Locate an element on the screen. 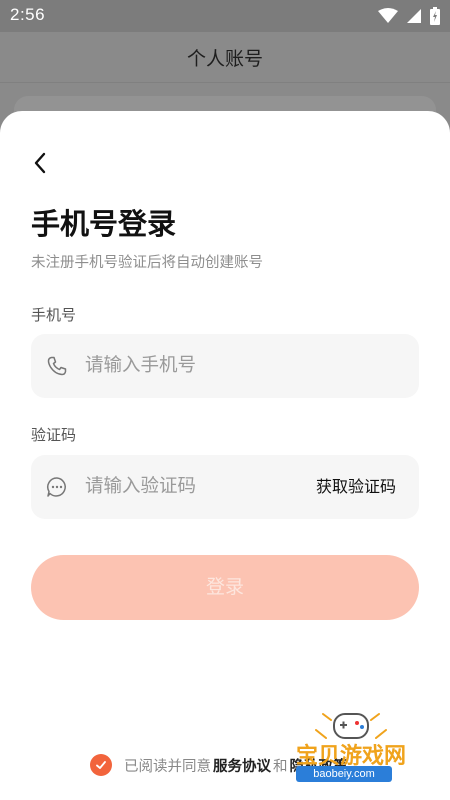 Image resolution: width=450 pixels, height=800 pixels. checkmark-icon is located at coordinates (101, 765).